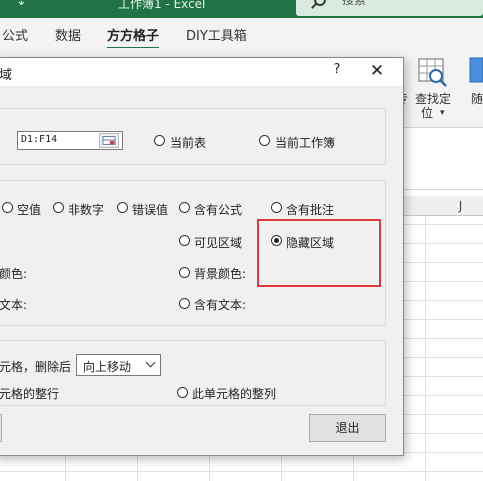  Describe the element at coordinates (107, 367) in the screenshot. I see `direction-select-value: 向上移动` at that location.